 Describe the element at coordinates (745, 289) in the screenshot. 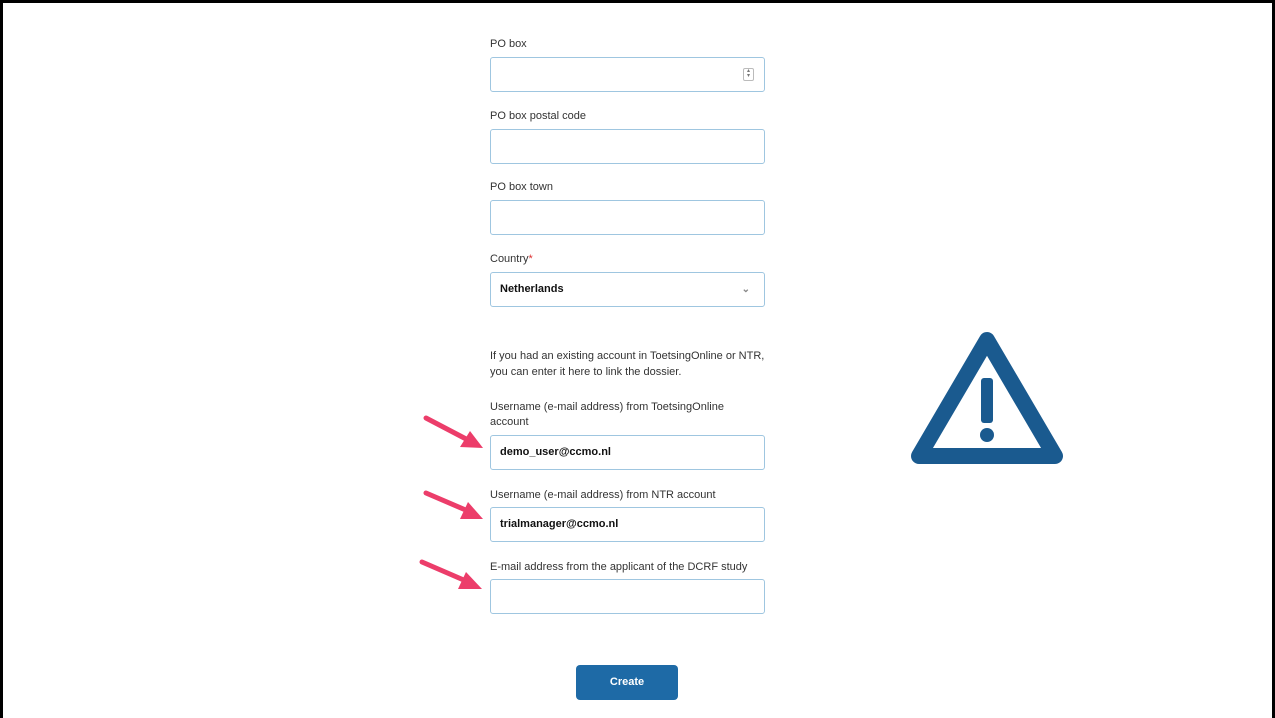

I see `chevron-down-icon: ⌄` at that location.